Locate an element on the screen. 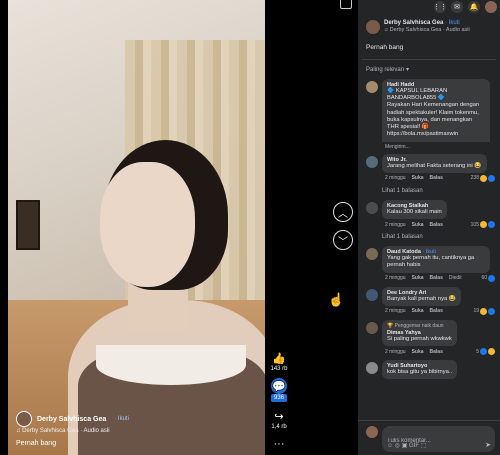 The height and width of the screenshot is (455, 500). messenger-icon: ✉ is located at coordinates (457, 7).